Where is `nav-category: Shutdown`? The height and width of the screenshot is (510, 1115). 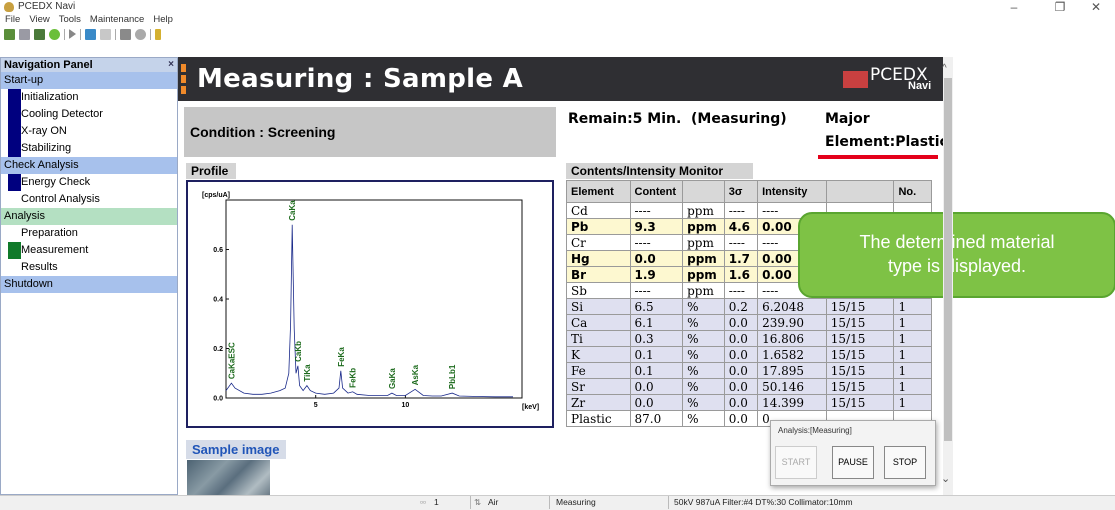
nav-category: Shutdown is located at coordinates (89, 284).